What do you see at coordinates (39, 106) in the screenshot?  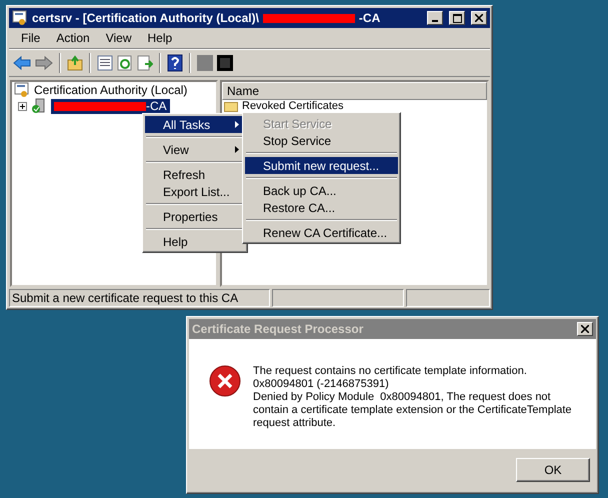 I see `server-icon` at bounding box center [39, 106].